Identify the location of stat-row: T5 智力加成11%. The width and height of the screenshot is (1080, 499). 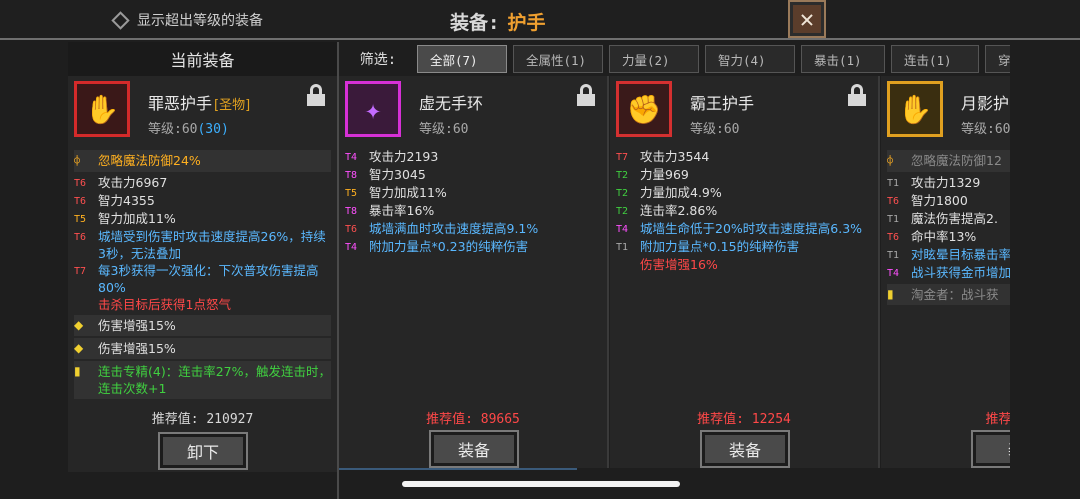
(473, 193).